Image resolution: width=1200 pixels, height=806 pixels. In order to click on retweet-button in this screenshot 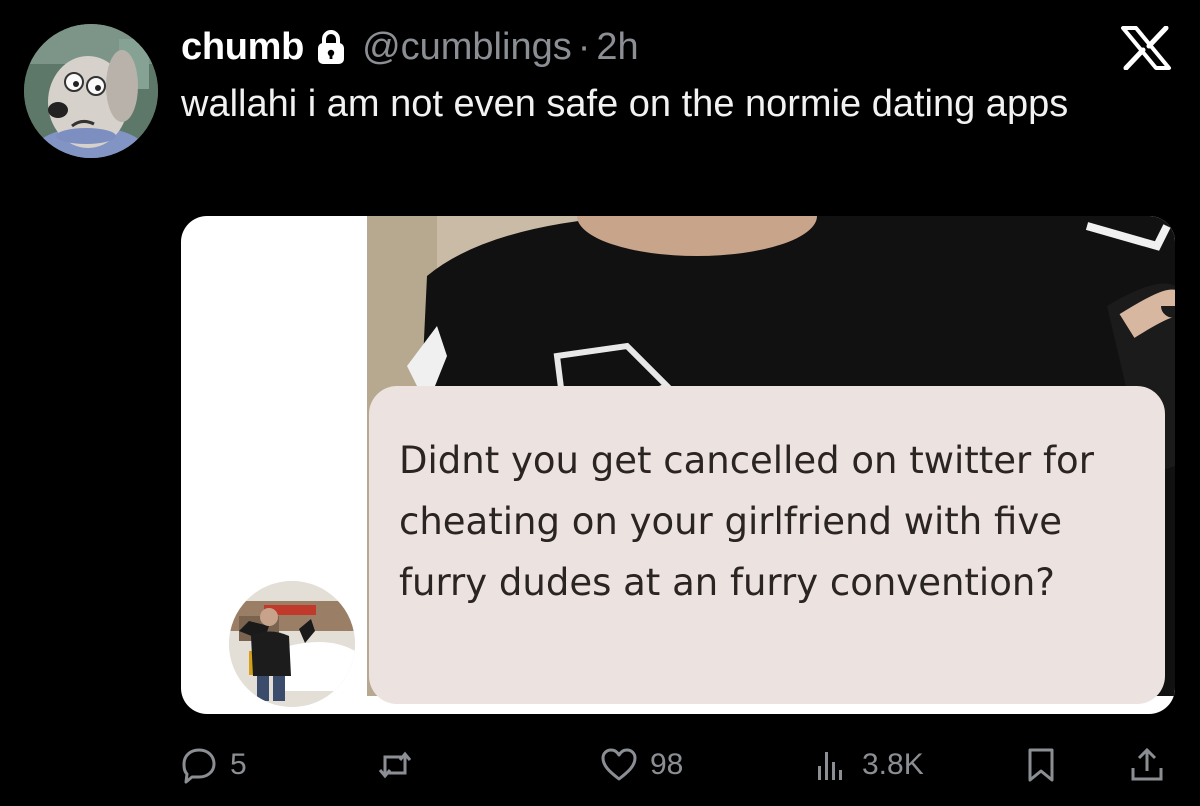, I will do `click(401, 765)`.